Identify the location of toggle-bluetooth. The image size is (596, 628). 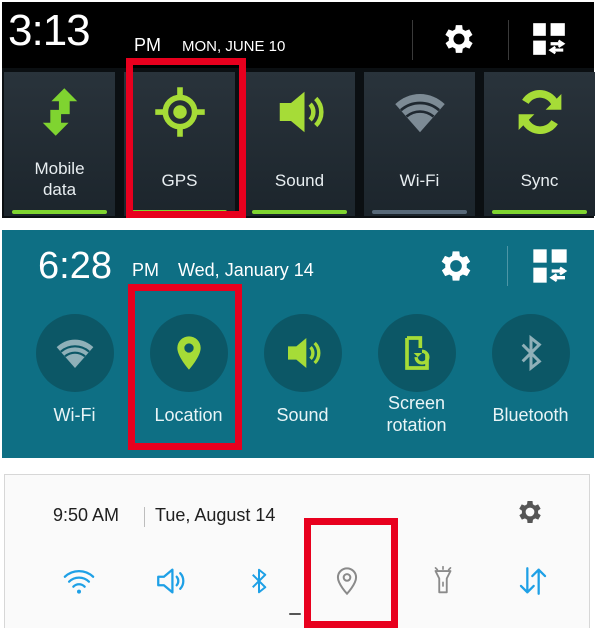
(259, 581).